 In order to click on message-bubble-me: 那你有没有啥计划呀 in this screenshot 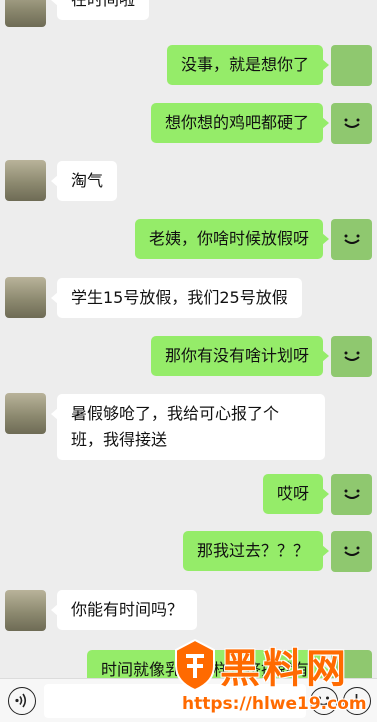, I will do `click(240, 356)`.